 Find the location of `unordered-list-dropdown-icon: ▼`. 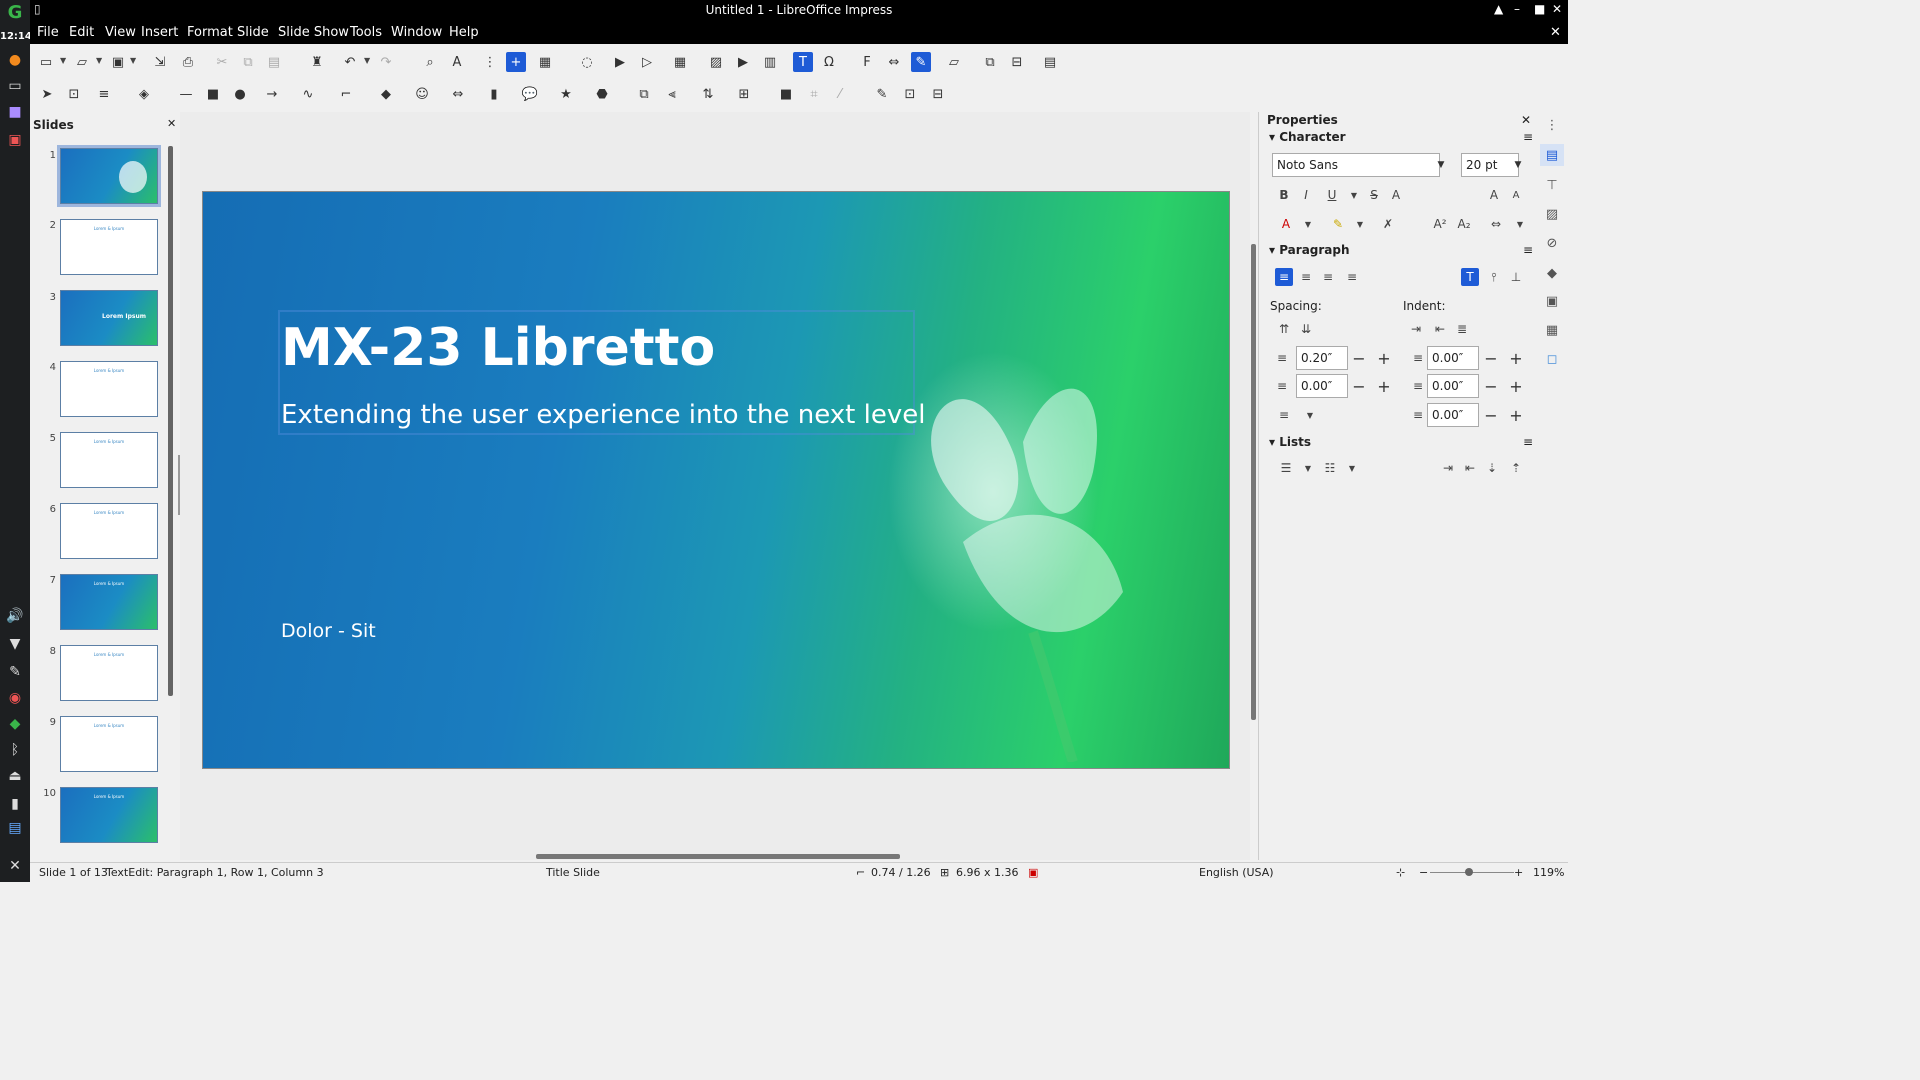

unordered-list-dropdown-icon: ▼ is located at coordinates (1308, 468).